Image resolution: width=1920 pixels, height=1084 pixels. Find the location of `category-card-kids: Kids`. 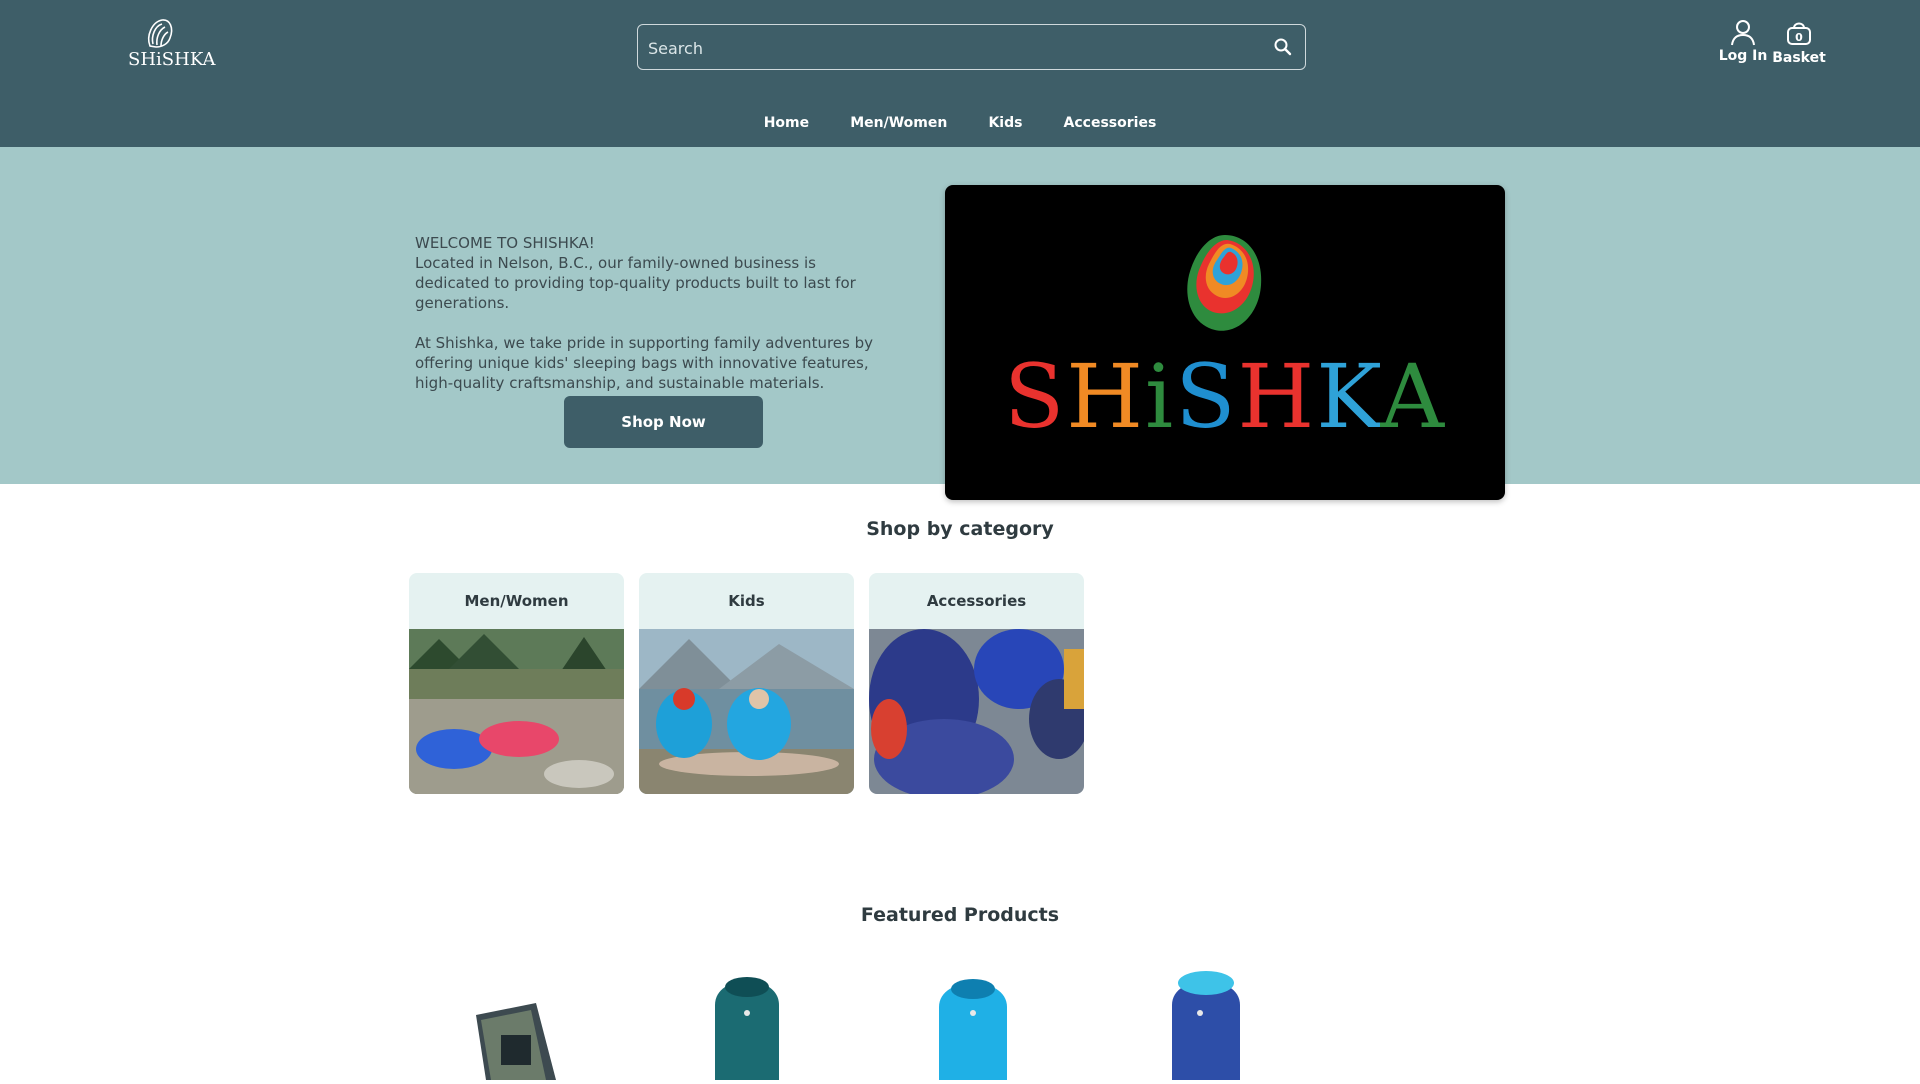

category-card-kids: Kids is located at coordinates (746, 683).